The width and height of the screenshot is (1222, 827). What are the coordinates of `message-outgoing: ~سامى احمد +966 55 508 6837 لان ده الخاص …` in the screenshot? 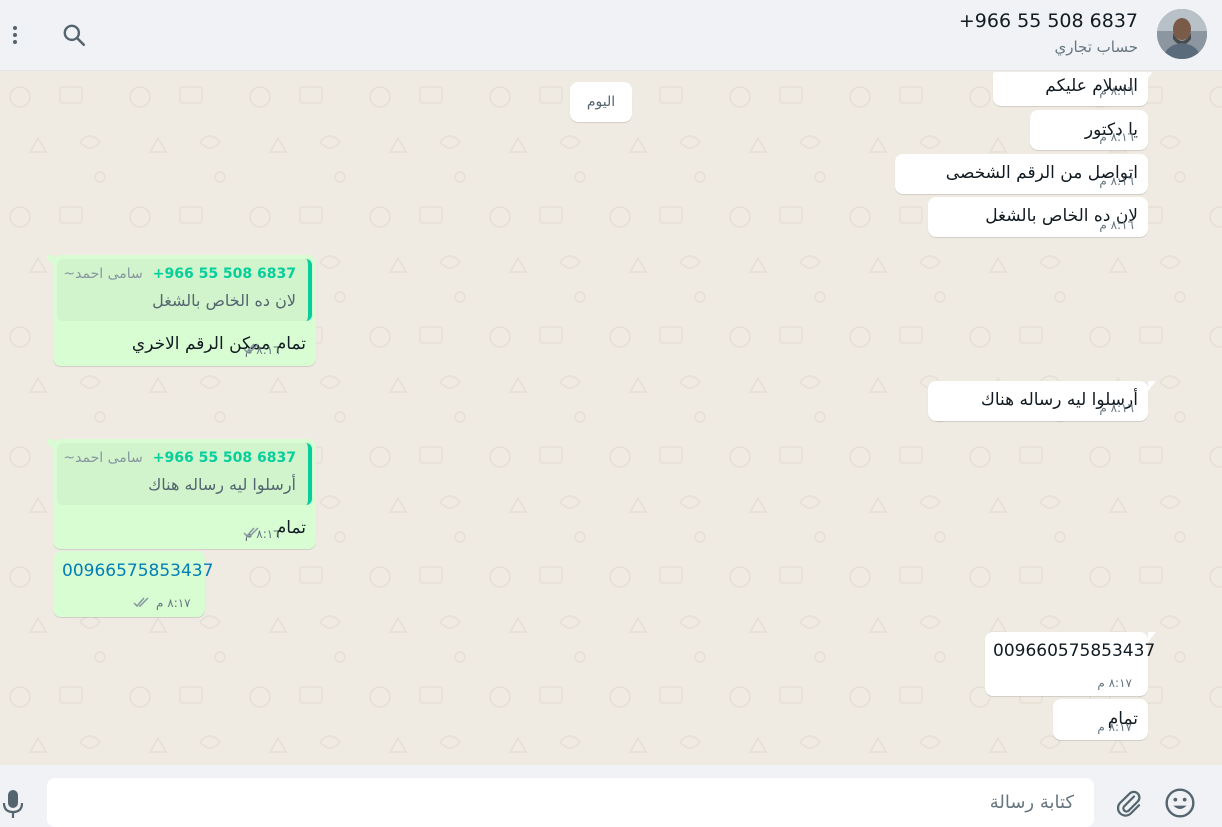 It's located at (180, 310).